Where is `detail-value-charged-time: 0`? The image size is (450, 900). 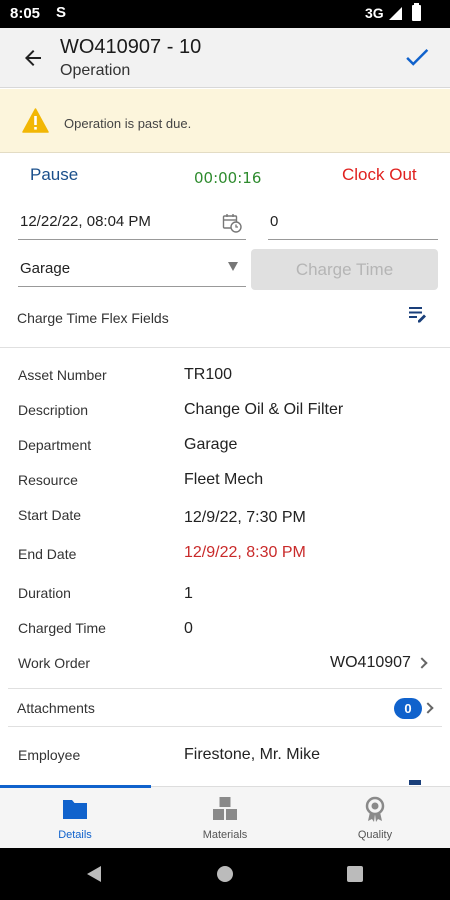 detail-value-charged-time: 0 is located at coordinates (188, 628).